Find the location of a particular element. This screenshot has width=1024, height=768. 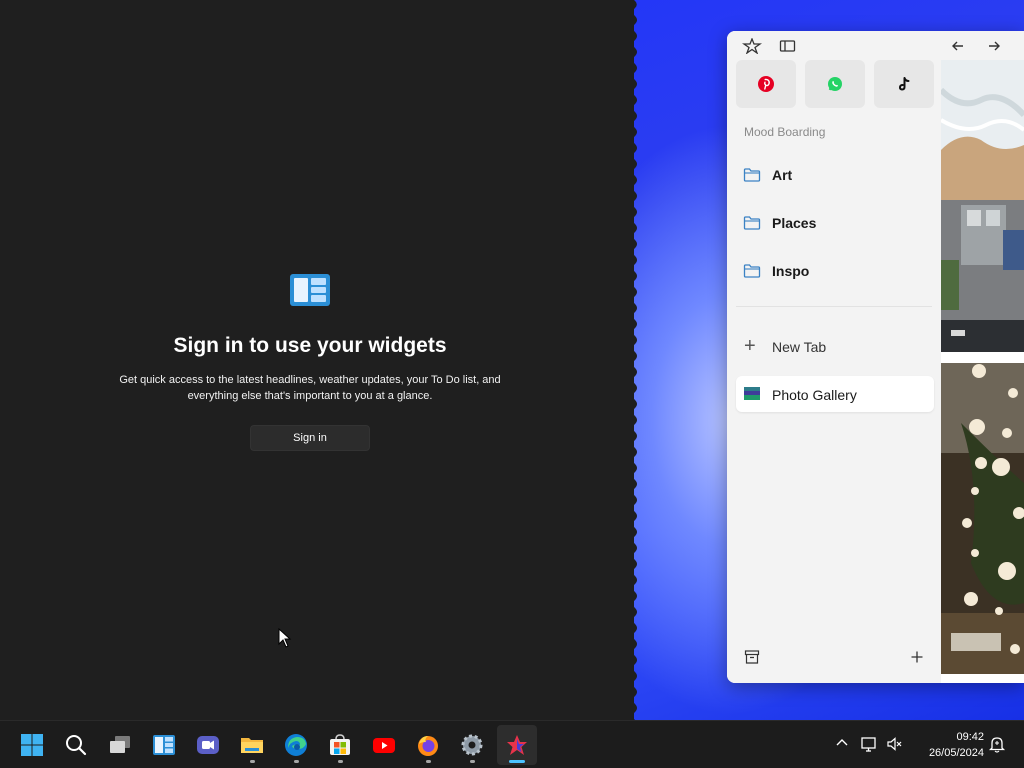

store-icon is located at coordinates (340, 744).